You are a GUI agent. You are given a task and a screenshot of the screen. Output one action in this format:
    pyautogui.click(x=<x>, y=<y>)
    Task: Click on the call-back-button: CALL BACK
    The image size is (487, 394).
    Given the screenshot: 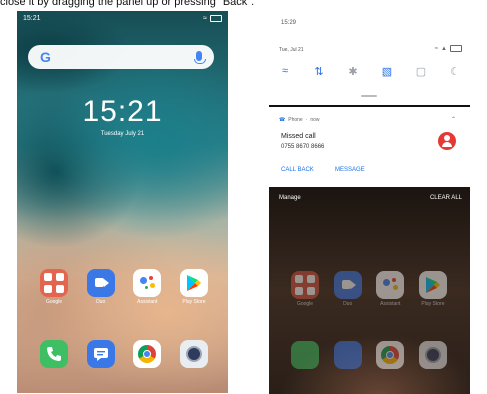 What is the action you would take?
    pyautogui.click(x=297, y=170)
    